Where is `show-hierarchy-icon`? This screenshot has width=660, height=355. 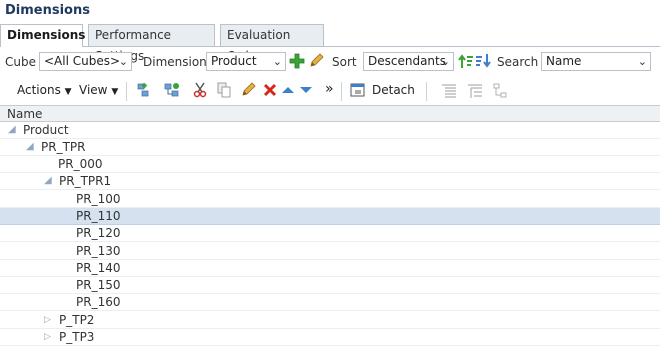 show-hierarchy-icon is located at coordinates (500, 91).